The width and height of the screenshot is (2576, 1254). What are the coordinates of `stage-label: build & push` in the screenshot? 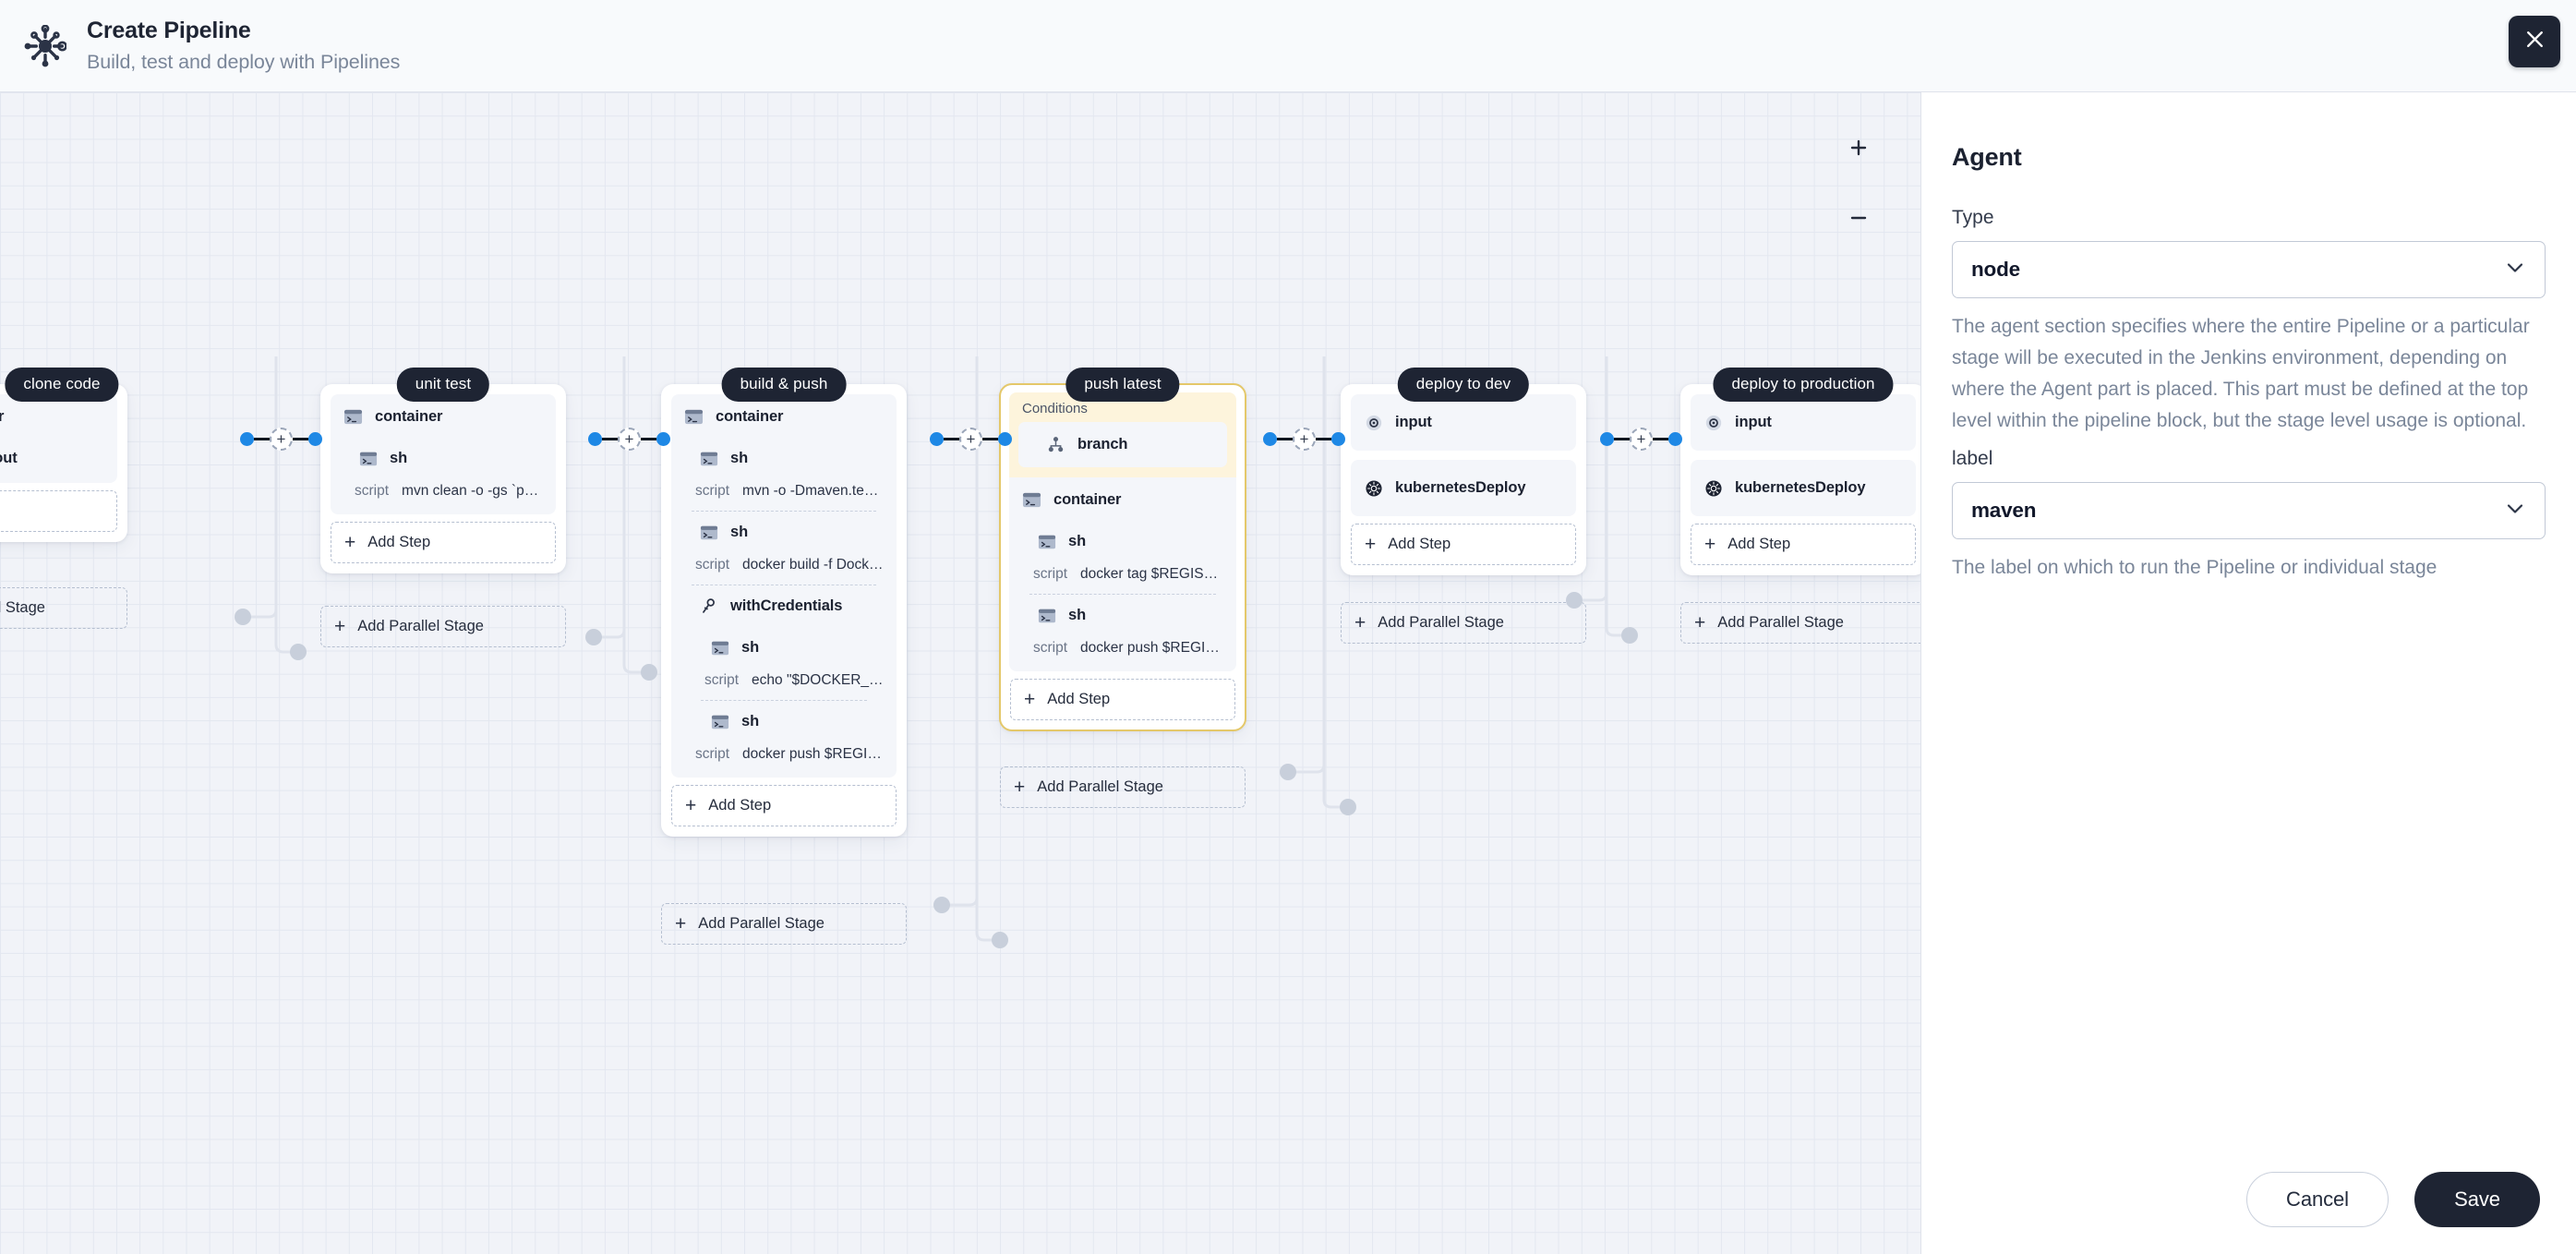 It's located at (784, 385).